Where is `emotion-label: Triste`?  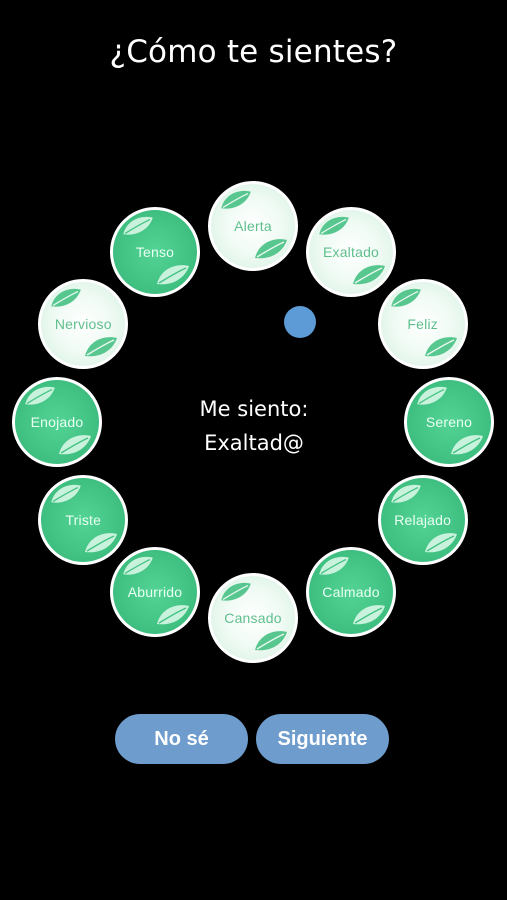 emotion-label: Triste is located at coordinates (83, 520).